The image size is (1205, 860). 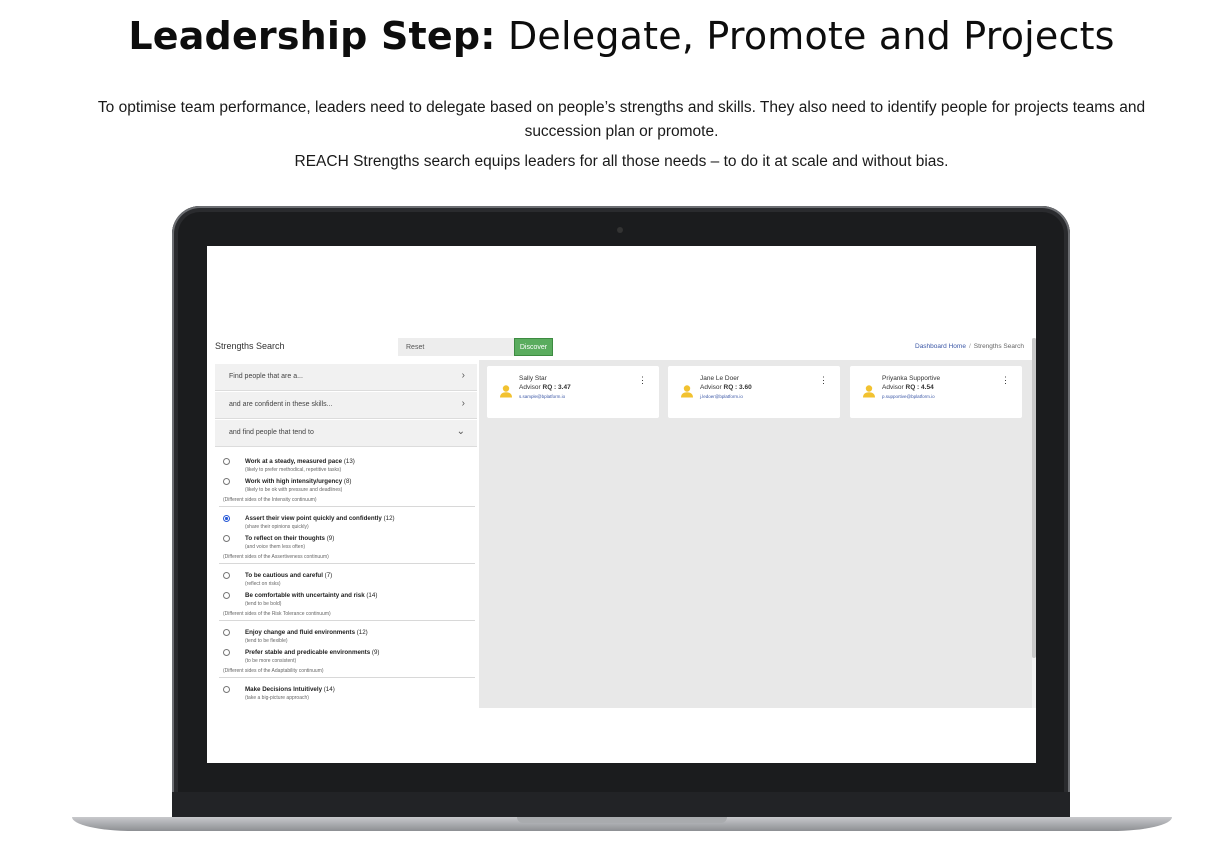 I want to click on tendency-option-hint: (to be more consistent), so click(x=271, y=661).